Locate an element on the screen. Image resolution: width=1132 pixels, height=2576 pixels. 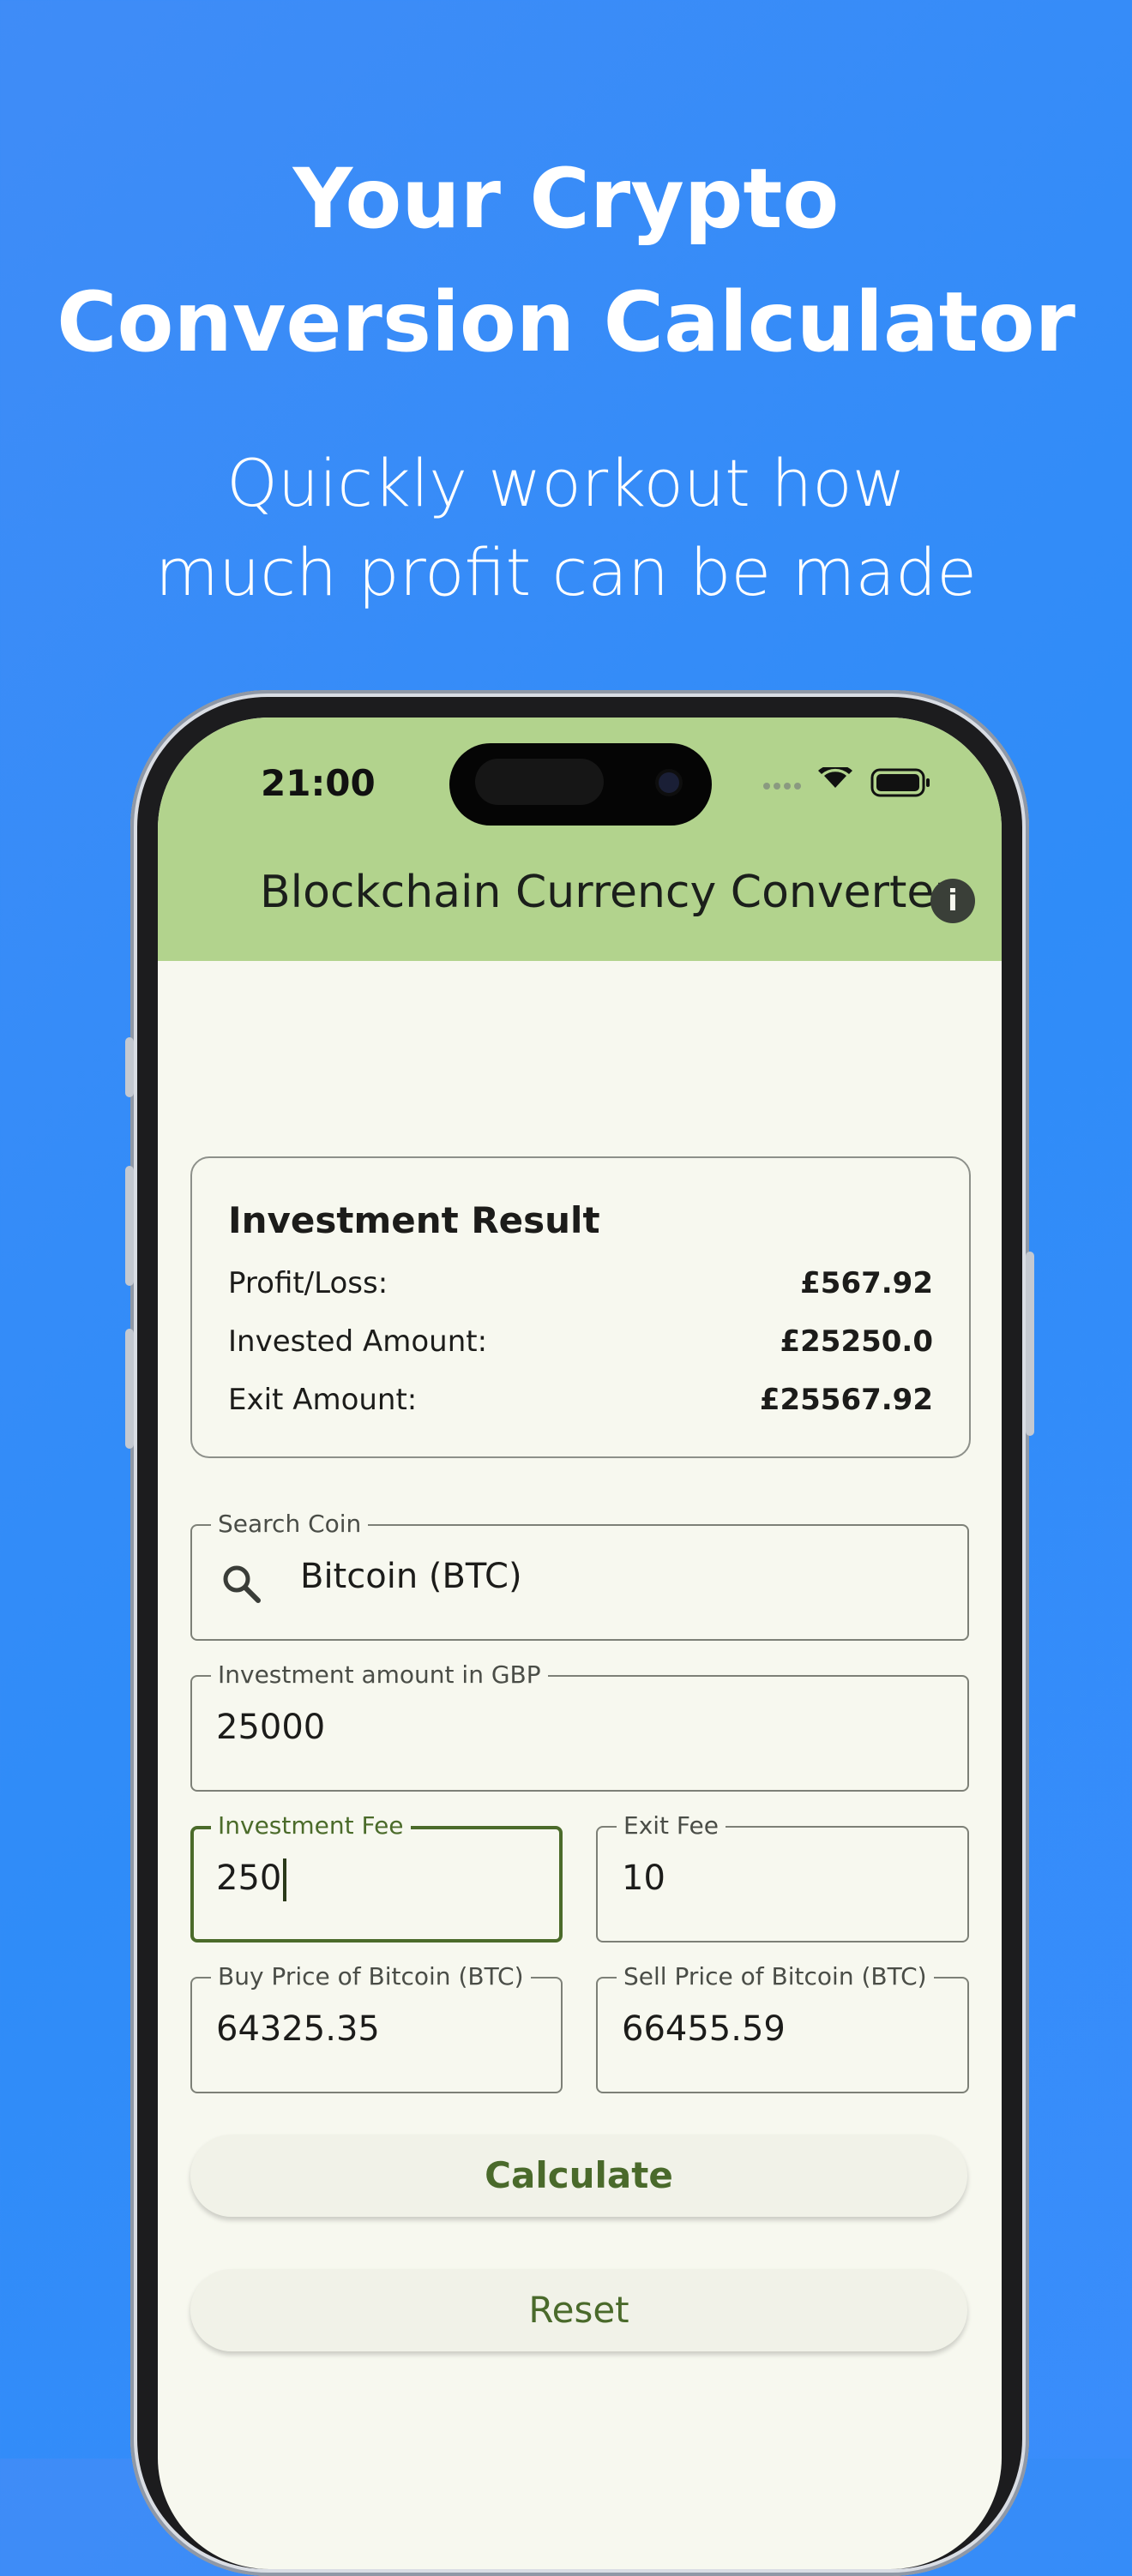
result-value: £25567.92 is located at coordinates (846, 1400).